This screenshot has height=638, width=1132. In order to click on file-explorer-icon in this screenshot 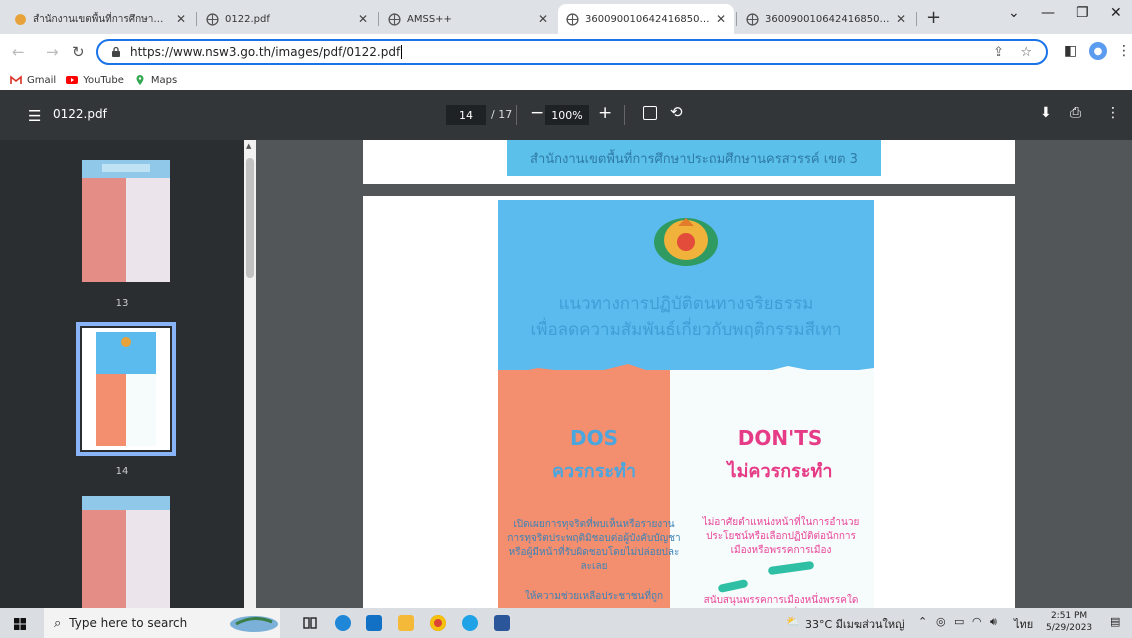, I will do `click(406, 623)`.